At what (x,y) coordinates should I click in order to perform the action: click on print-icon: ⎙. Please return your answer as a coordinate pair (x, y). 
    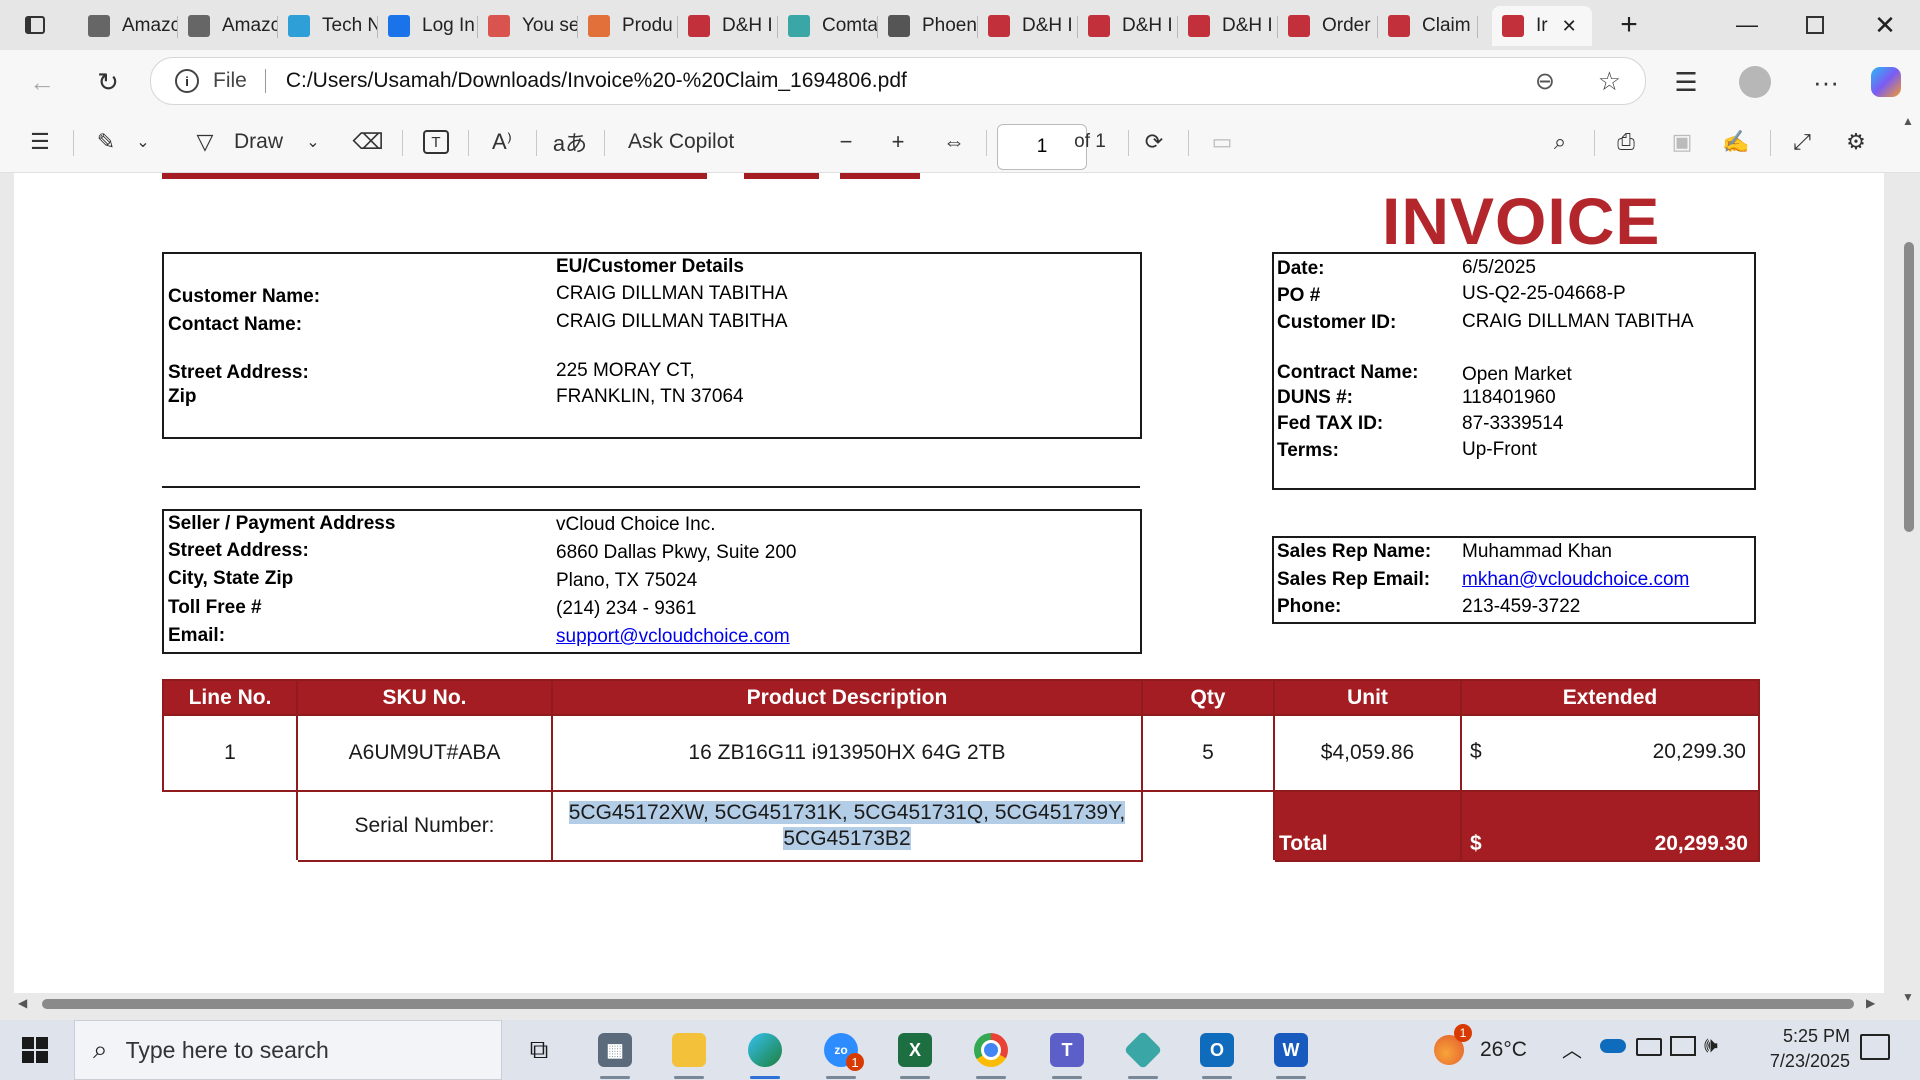
    Looking at the image, I should click on (1626, 141).